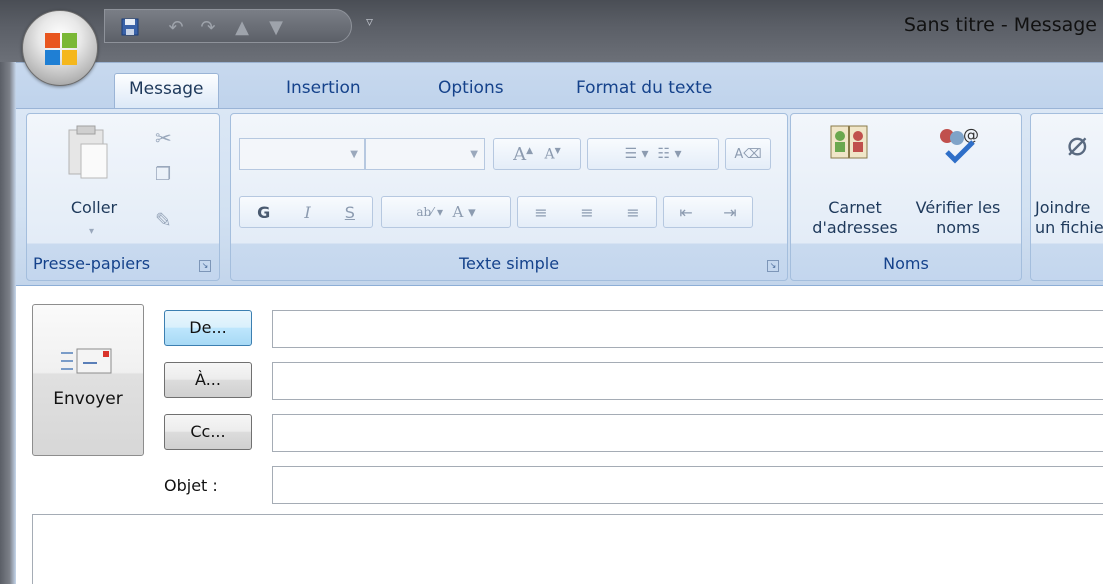 The width and height of the screenshot is (1103, 584). What do you see at coordinates (93, 182) in the screenshot?
I see `paste-button: Coller ▾` at bounding box center [93, 182].